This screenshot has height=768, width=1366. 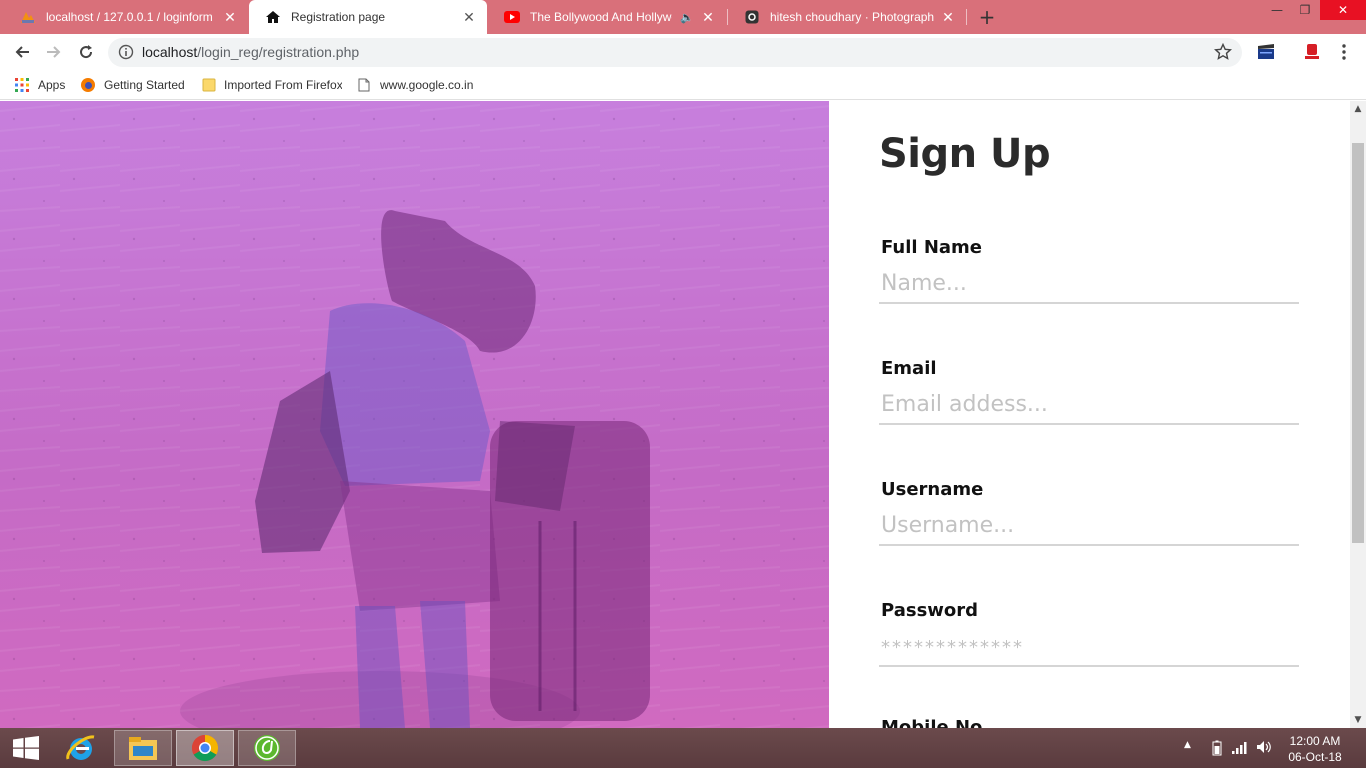 I want to click on bookmark-star-icon, so click(x=1223, y=53).